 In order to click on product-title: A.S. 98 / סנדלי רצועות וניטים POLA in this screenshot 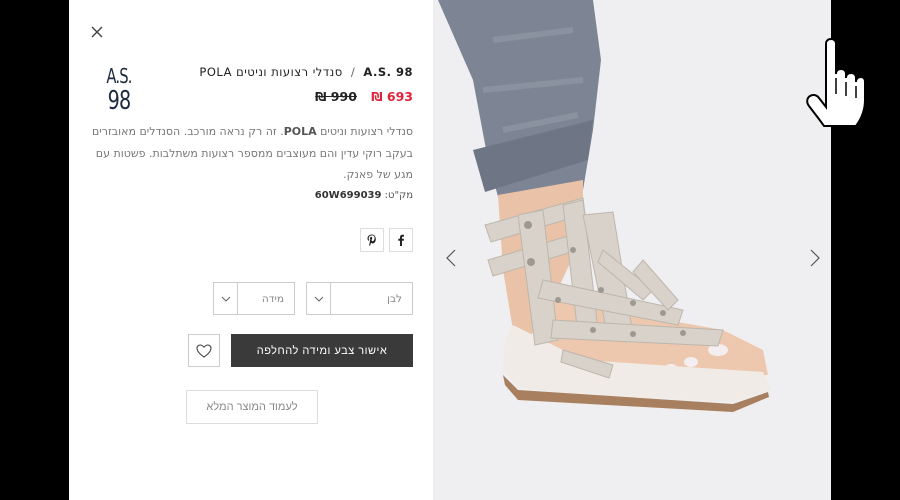, I will do `click(306, 72)`.